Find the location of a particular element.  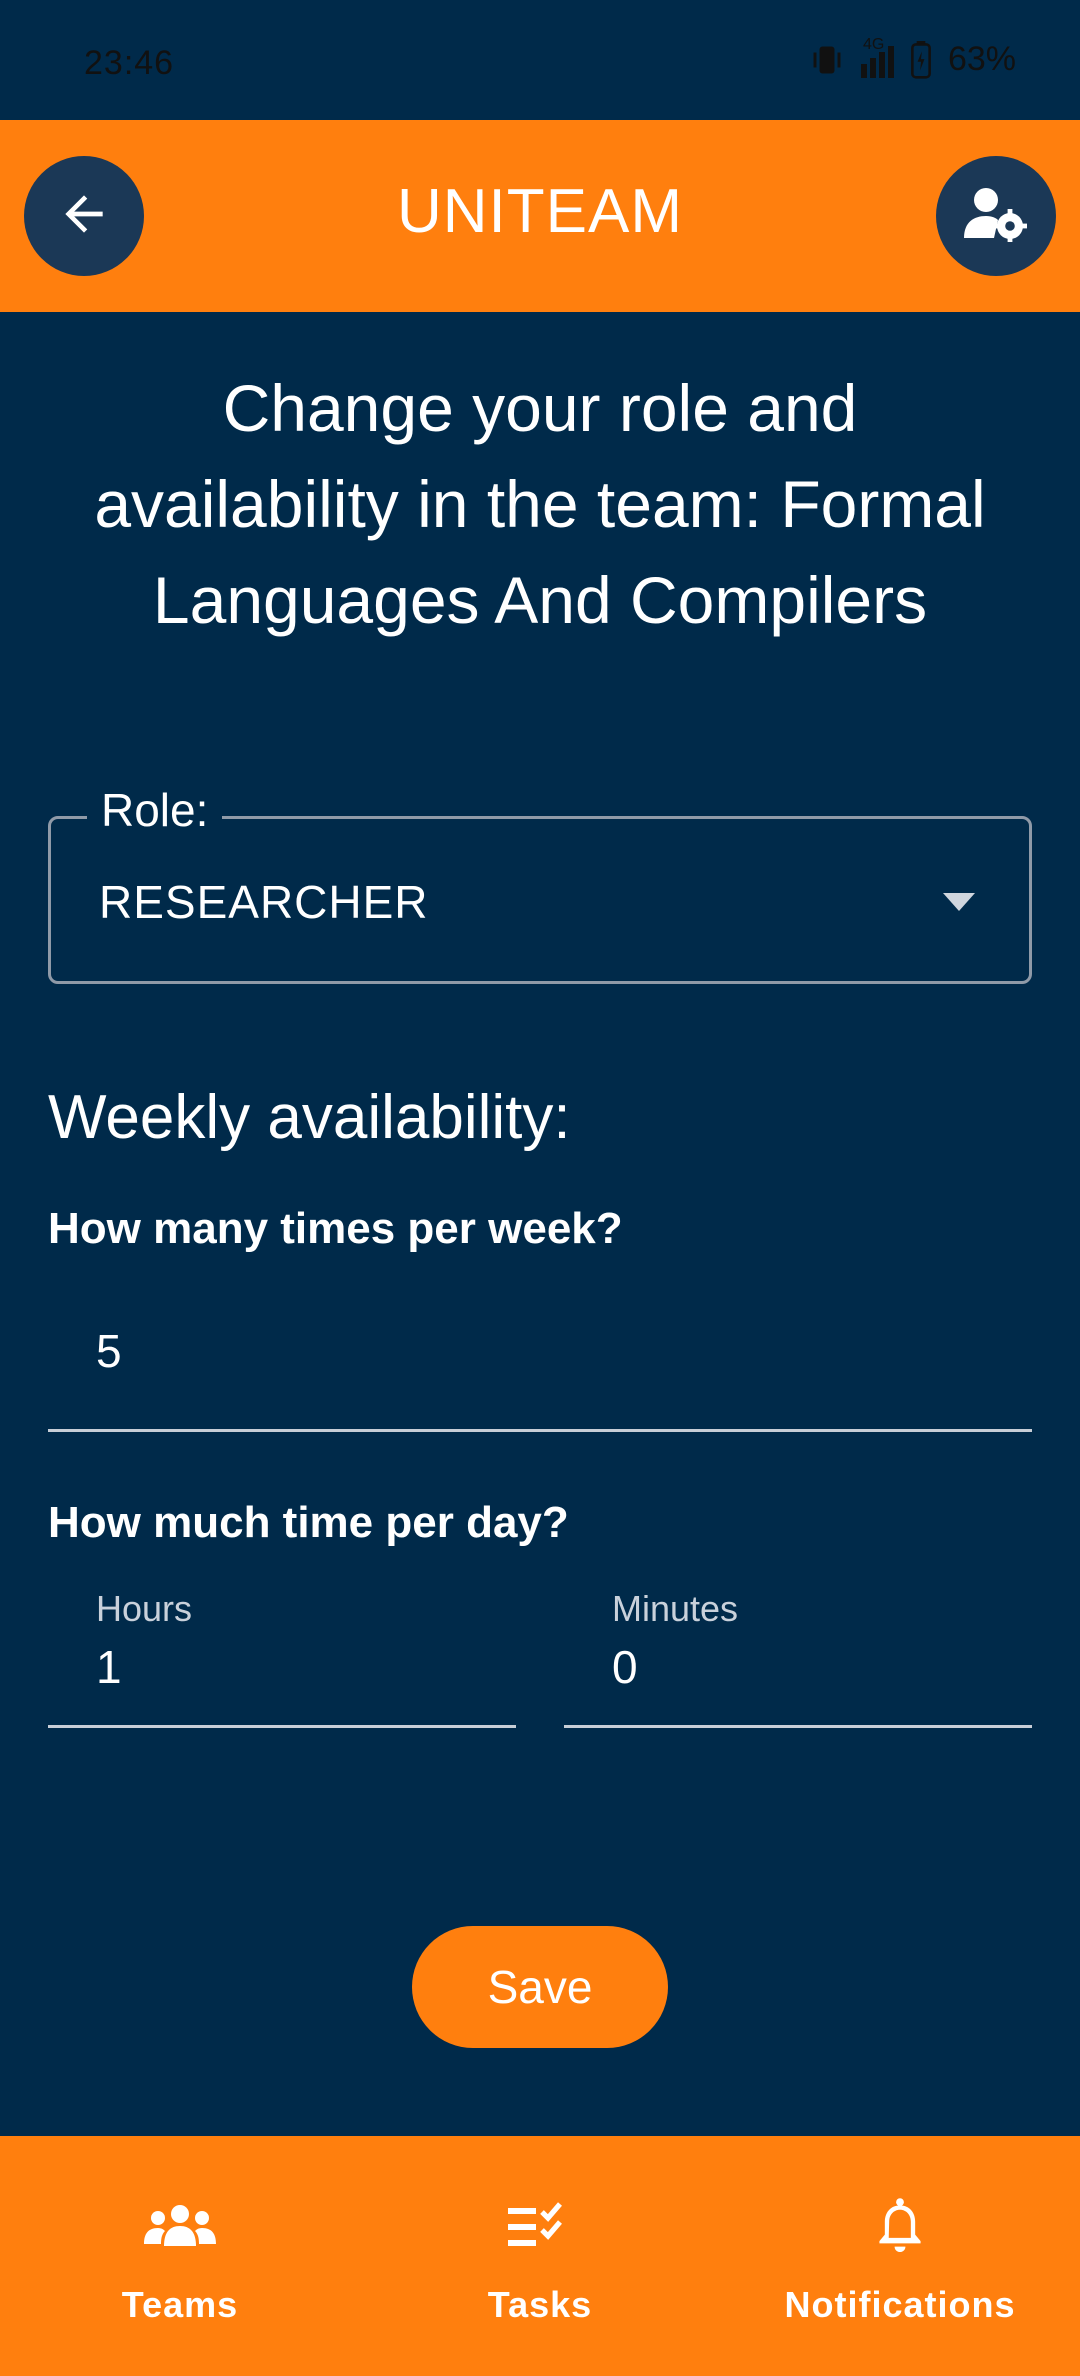

minutes-label: Minutes is located at coordinates (675, 1608).